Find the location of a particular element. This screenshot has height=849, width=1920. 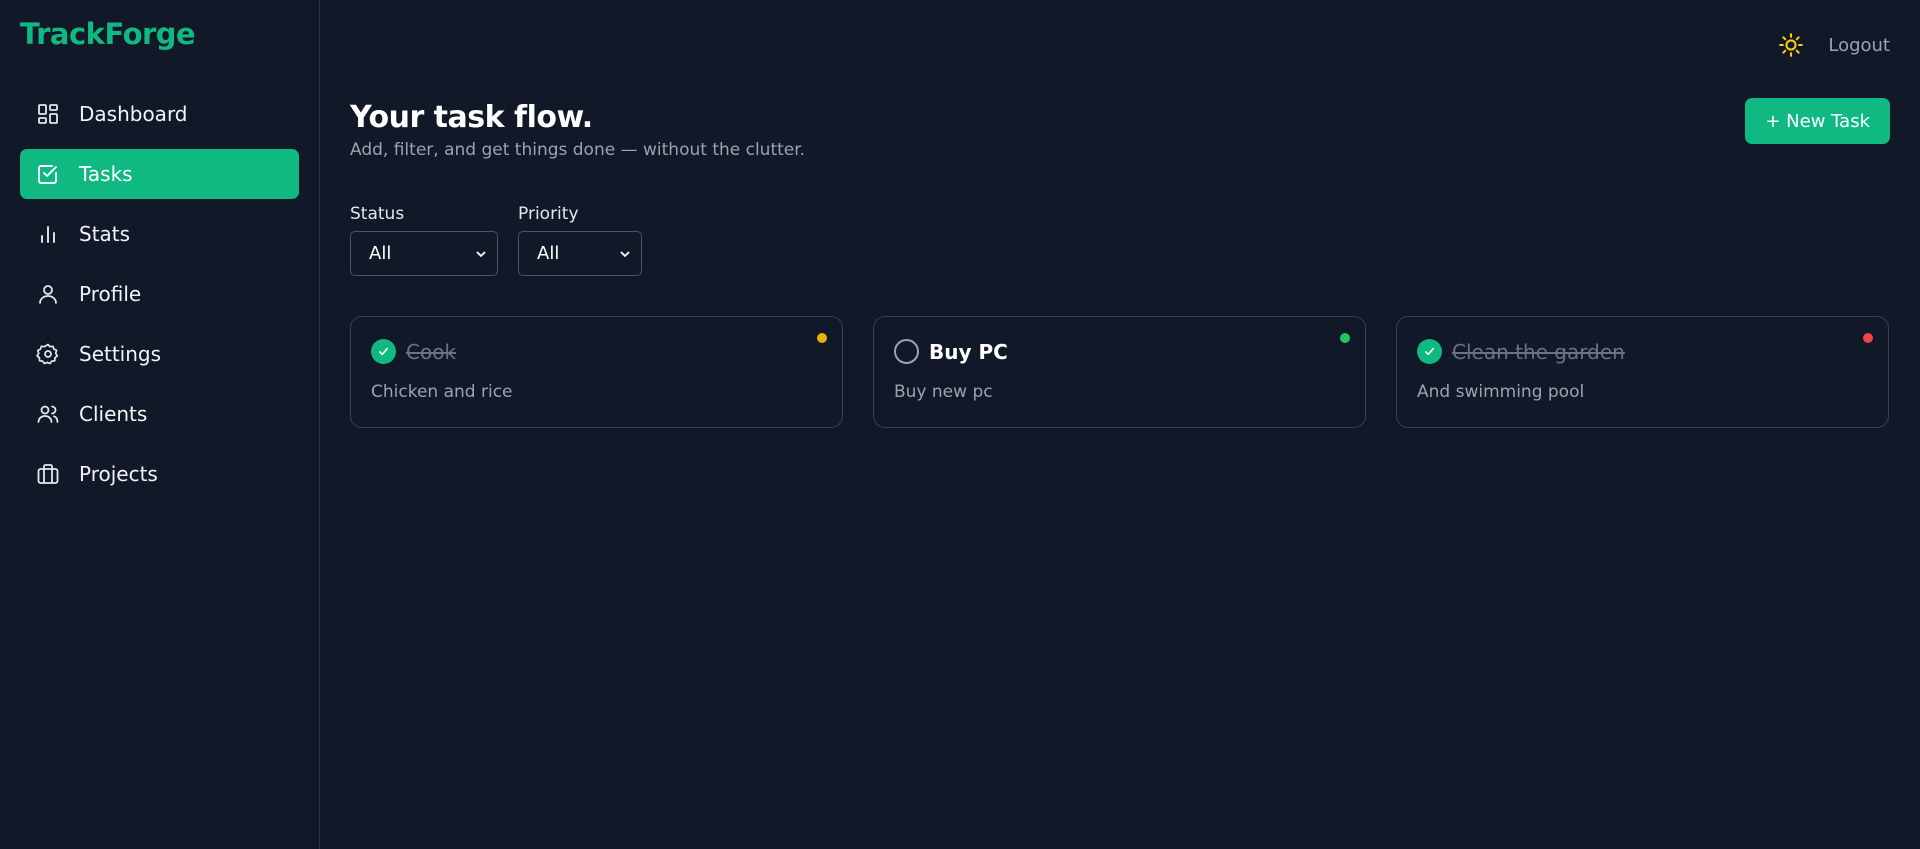

status-select: All is located at coordinates (424, 253).